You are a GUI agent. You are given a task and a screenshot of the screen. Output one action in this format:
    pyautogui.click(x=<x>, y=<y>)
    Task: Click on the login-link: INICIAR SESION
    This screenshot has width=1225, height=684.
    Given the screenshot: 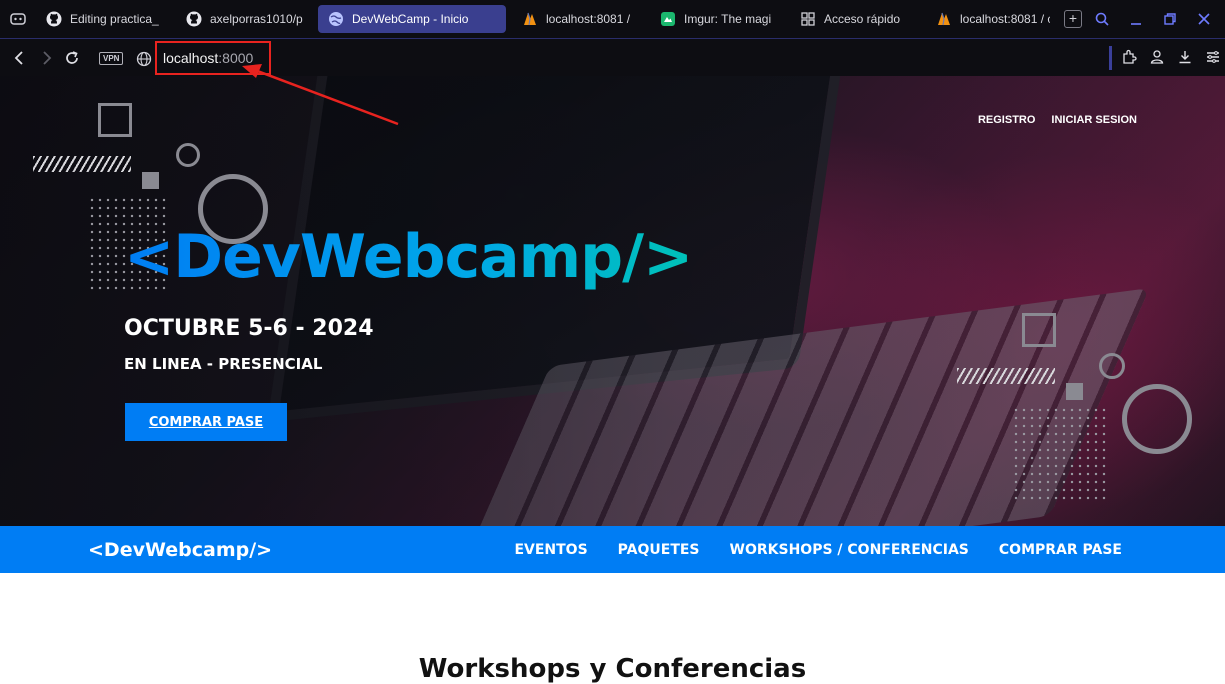 What is the action you would take?
    pyautogui.click(x=1094, y=120)
    